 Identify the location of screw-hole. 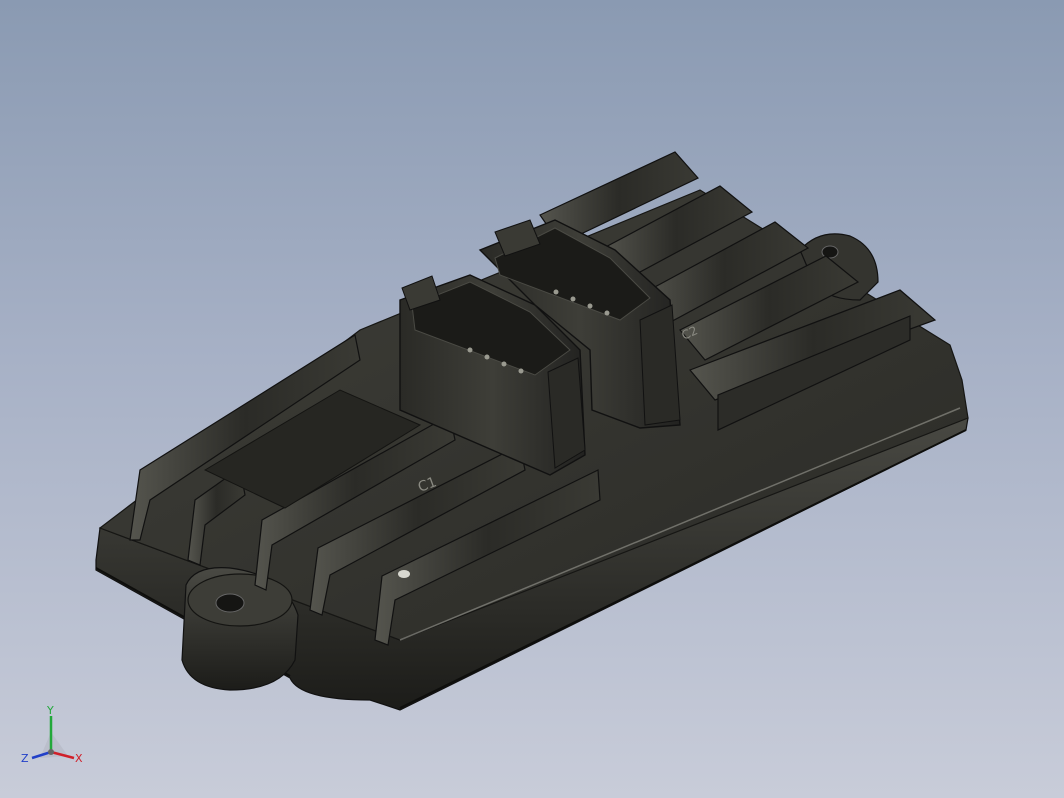
(404, 574).